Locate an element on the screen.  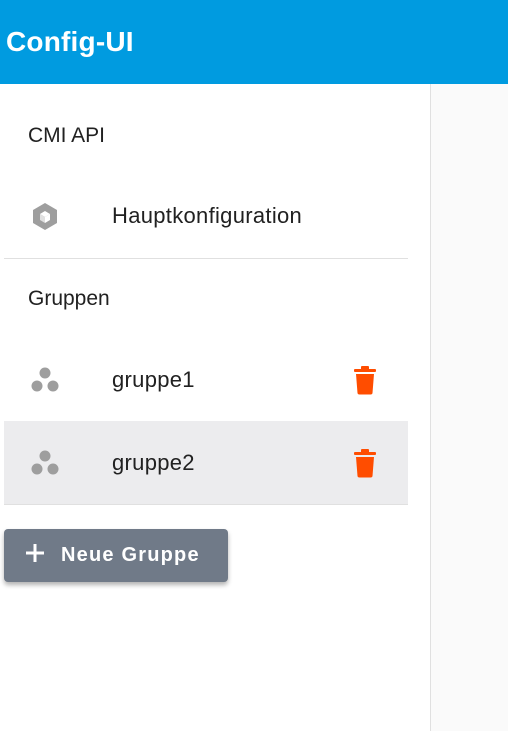
divider is located at coordinates (206, 258).